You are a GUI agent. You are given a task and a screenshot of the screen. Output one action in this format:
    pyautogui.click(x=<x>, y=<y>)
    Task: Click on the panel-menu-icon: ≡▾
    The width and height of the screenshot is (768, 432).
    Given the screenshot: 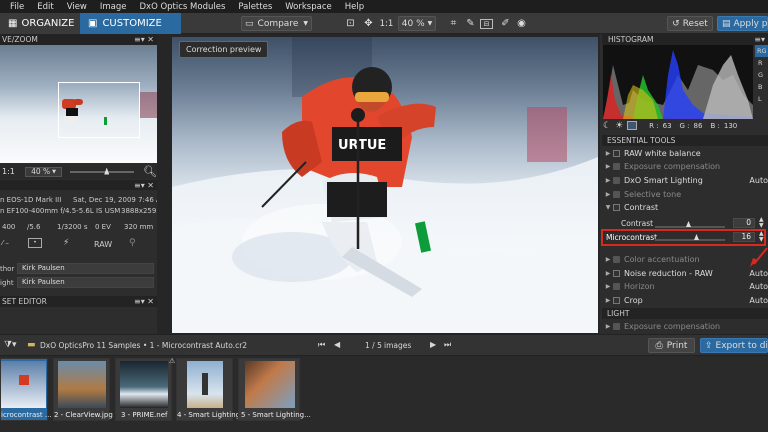 What is the action you would take?
    pyautogui.click(x=759, y=39)
    